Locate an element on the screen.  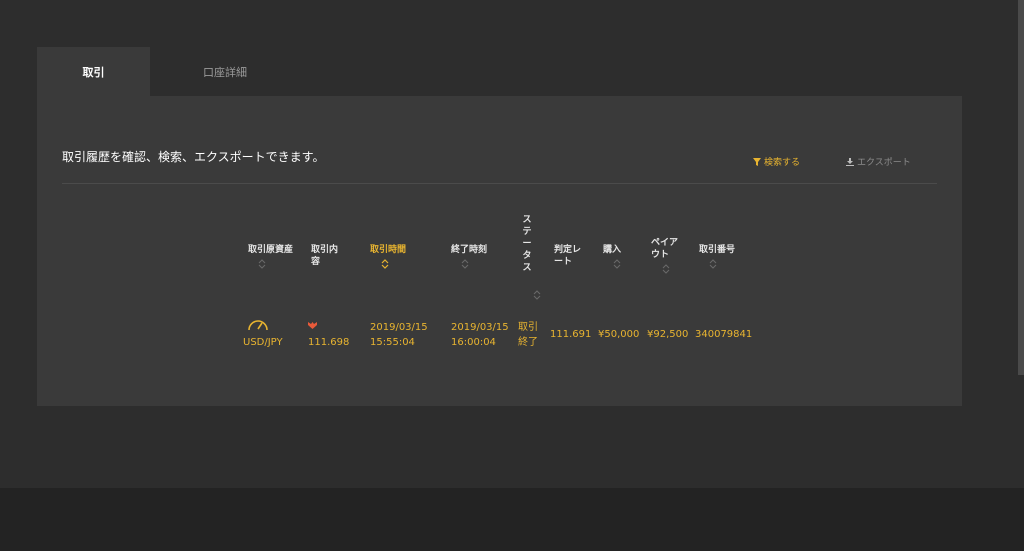
cell-start-clock: 15:55:04 is located at coordinates (392, 342).